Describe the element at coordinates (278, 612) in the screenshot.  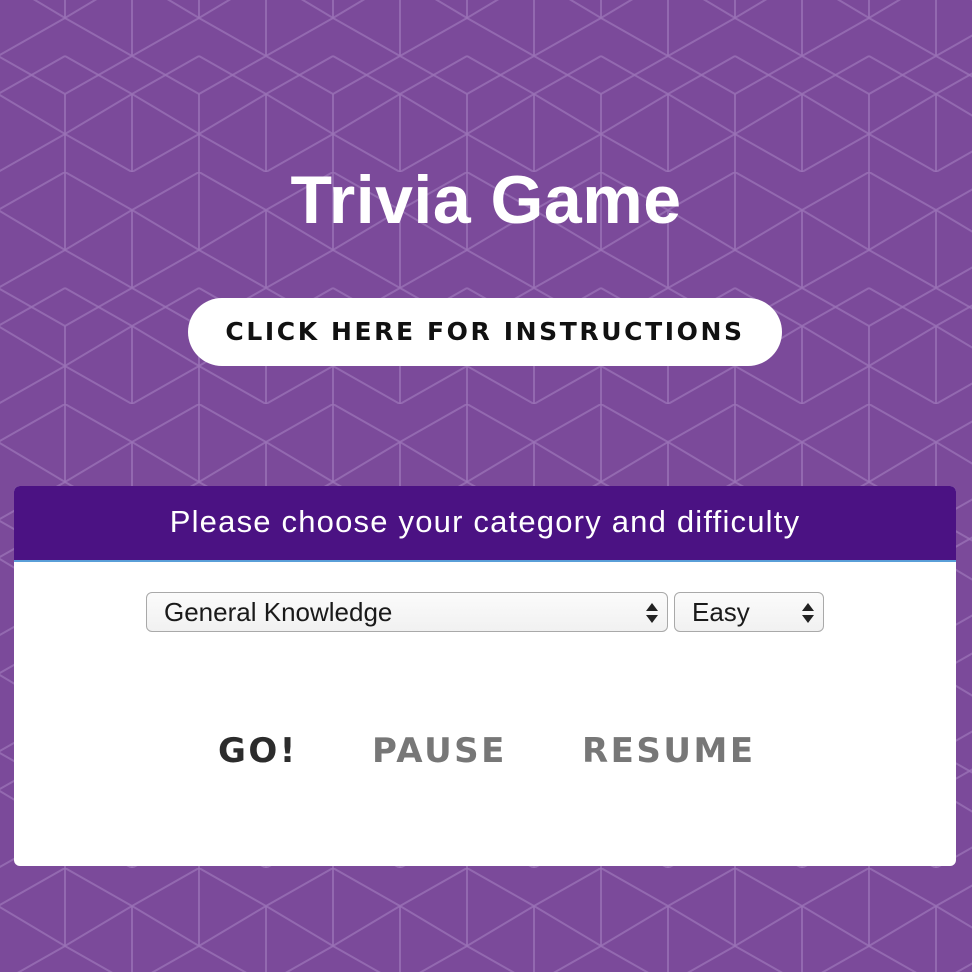
I see `category-select-value: General Knowledge` at that location.